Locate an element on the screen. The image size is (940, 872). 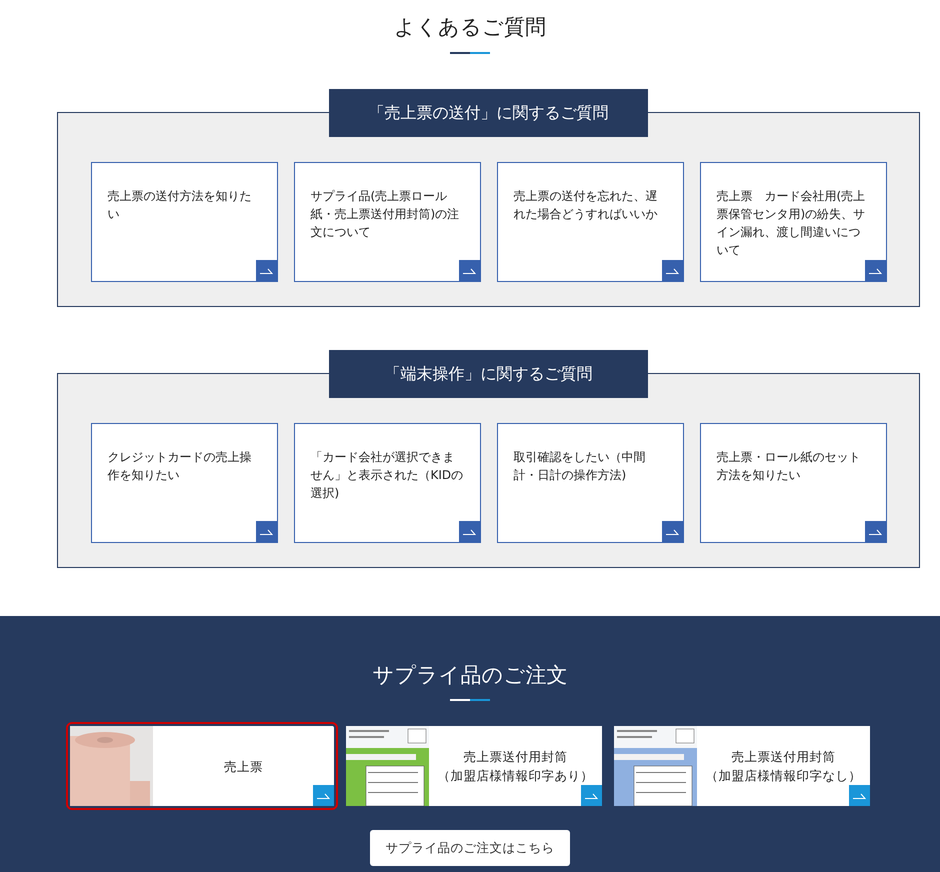
section-heading: 「売上票の送付」に関するご質問 is located at coordinates (488, 113).